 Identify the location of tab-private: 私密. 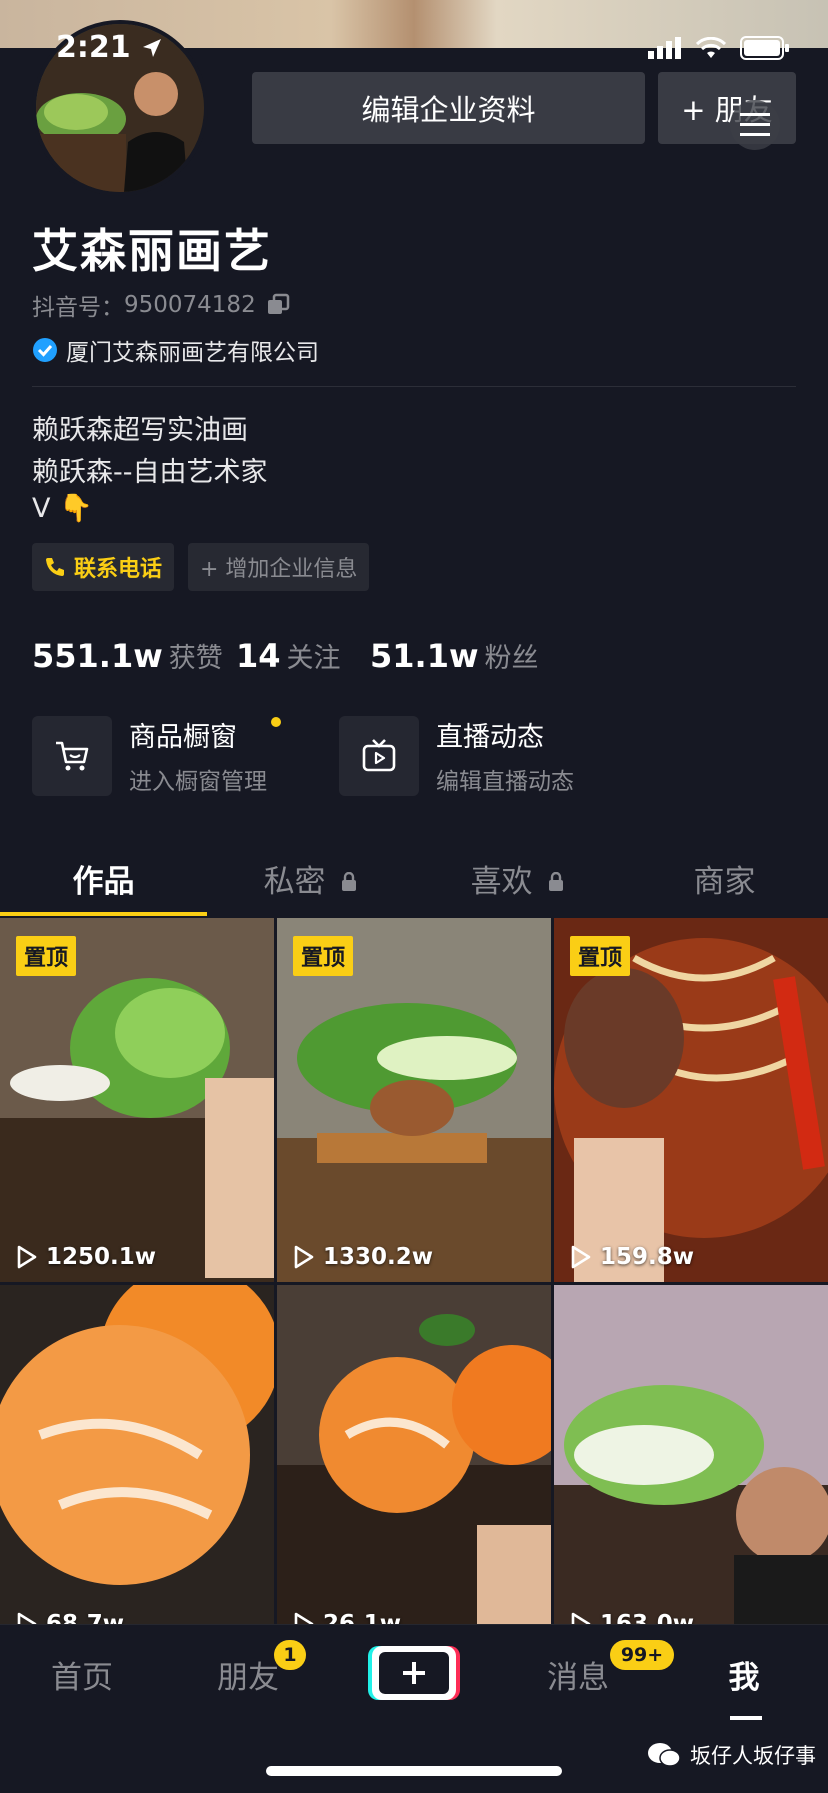
(310, 878).